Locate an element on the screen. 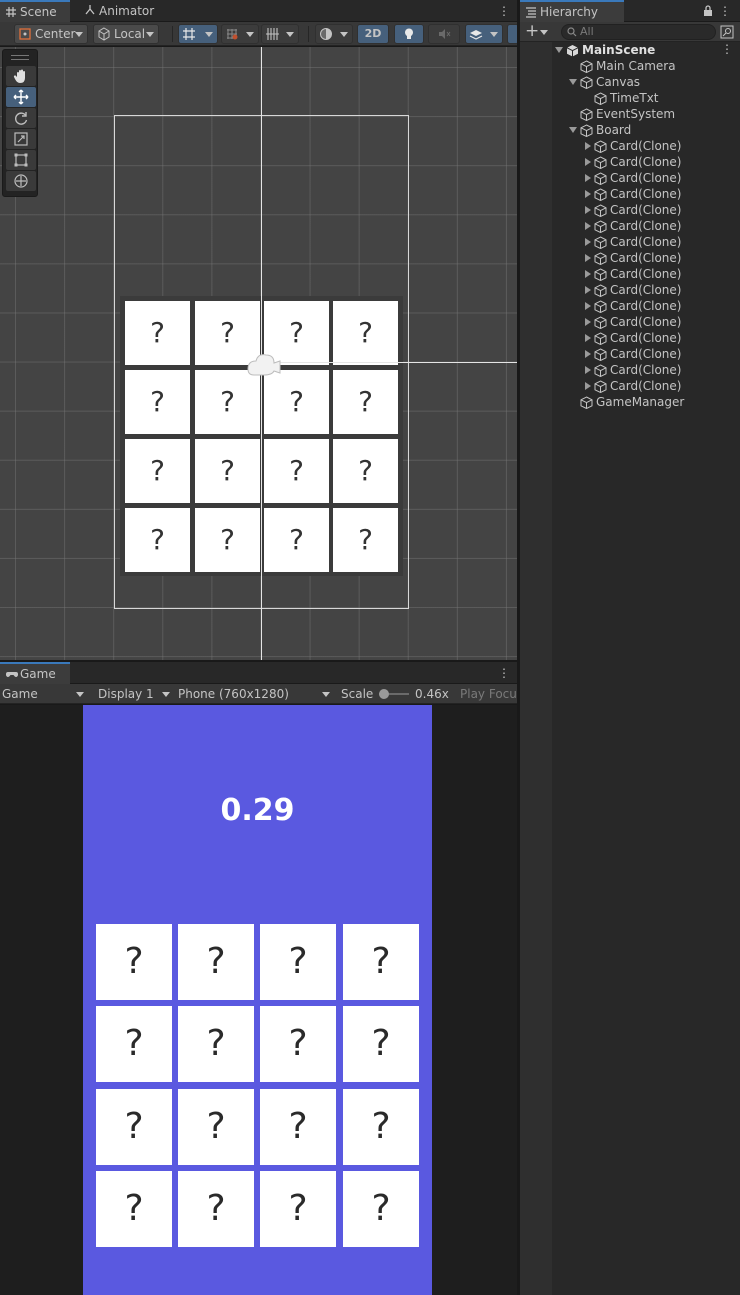  palette-grip is located at coordinates (20, 57).